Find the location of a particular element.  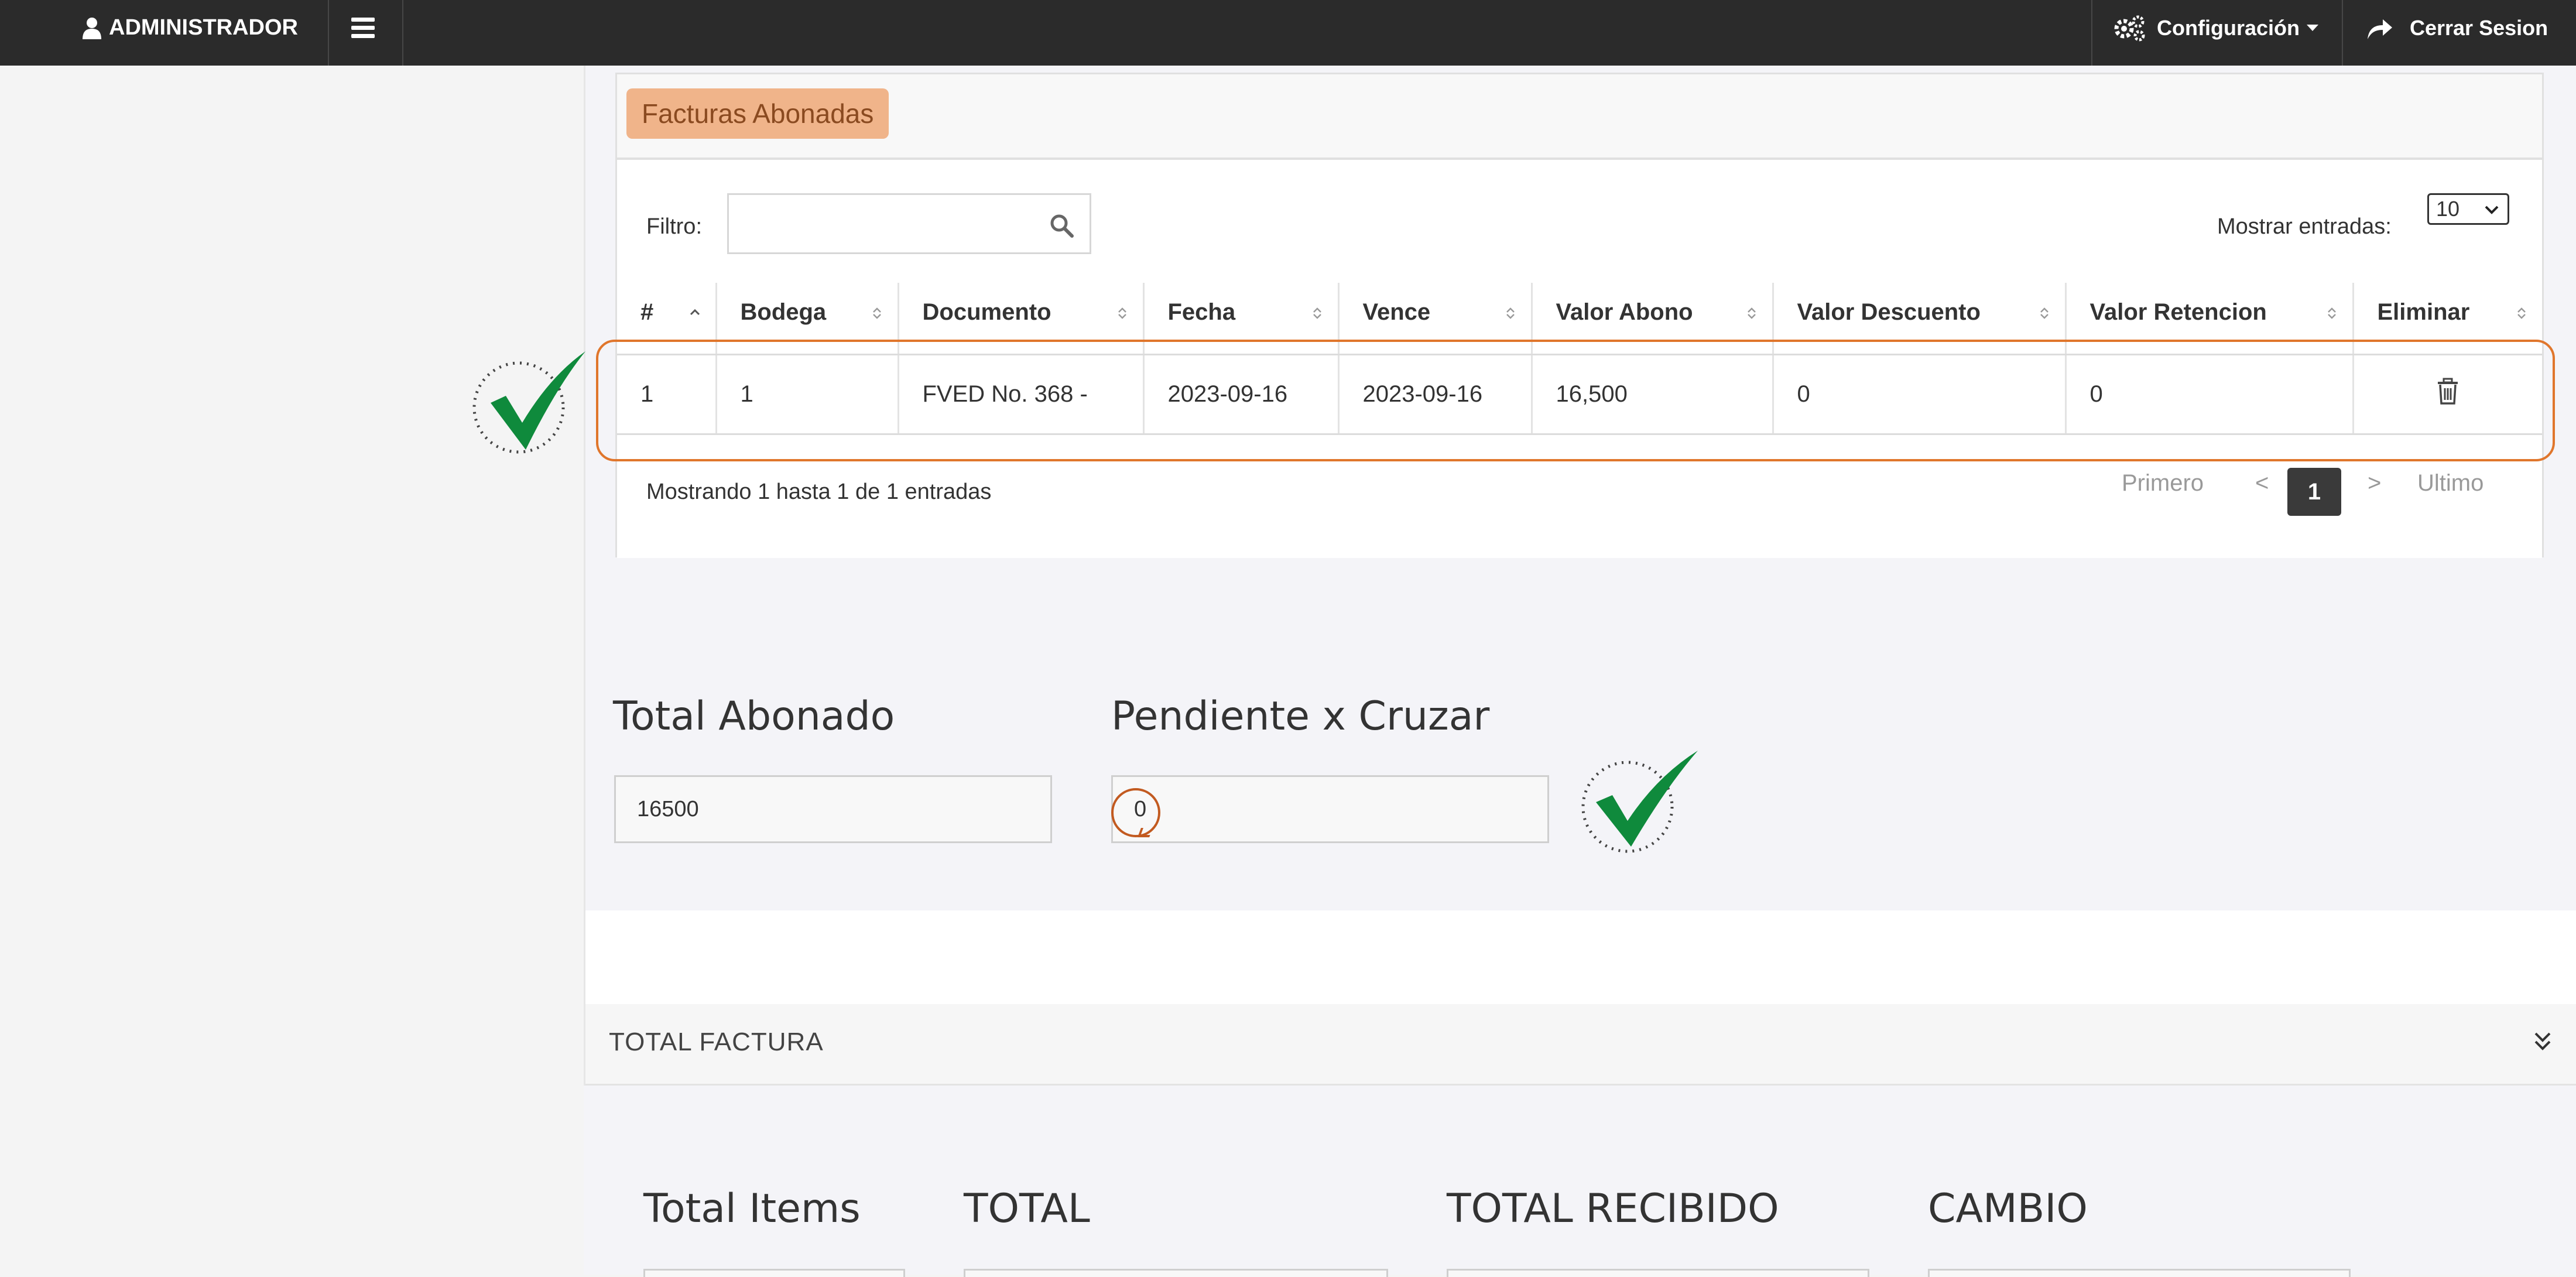

pager-current: 1 is located at coordinates (2314, 492).